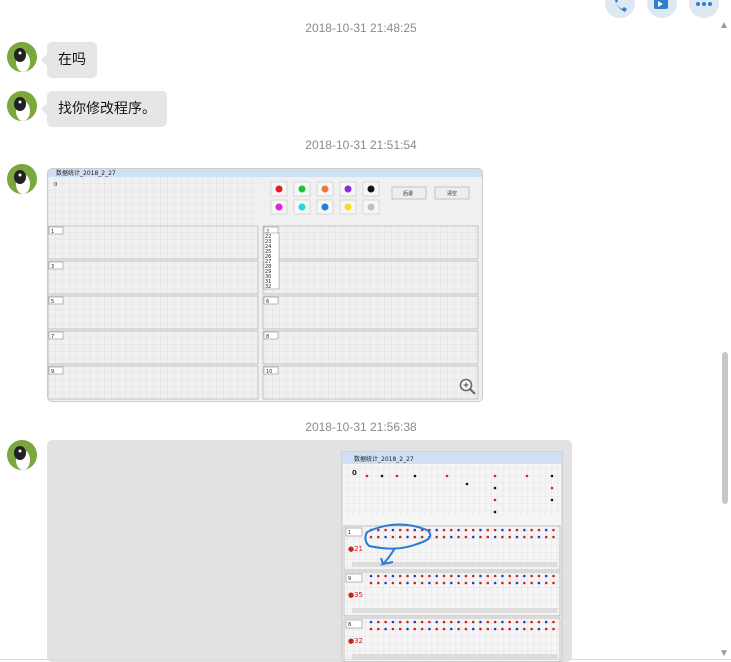  Describe the element at coordinates (724, 25) in the screenshot. I see `scroll-up-icon: ▲` at that location.